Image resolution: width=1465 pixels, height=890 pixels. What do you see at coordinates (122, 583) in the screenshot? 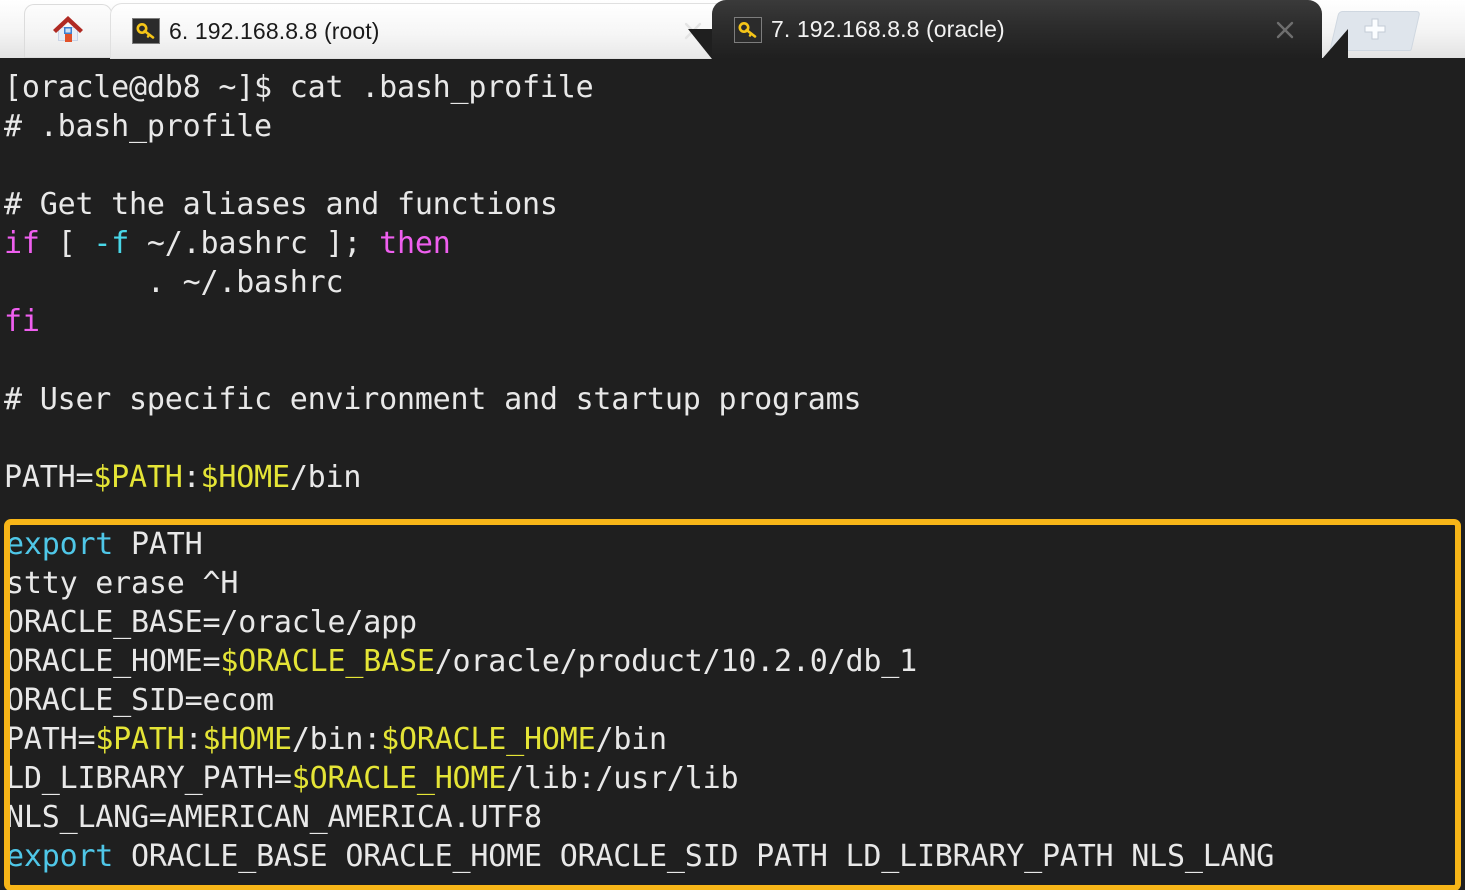
I see `terminal-line: stty erase ^H` at bounding box center [122, 583].